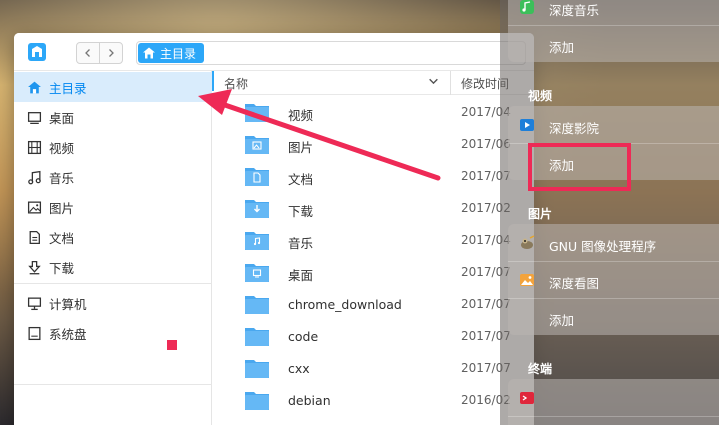  Describe the element at coordinates (450, 83) in the screenshot. I see `column-separator` at that location.